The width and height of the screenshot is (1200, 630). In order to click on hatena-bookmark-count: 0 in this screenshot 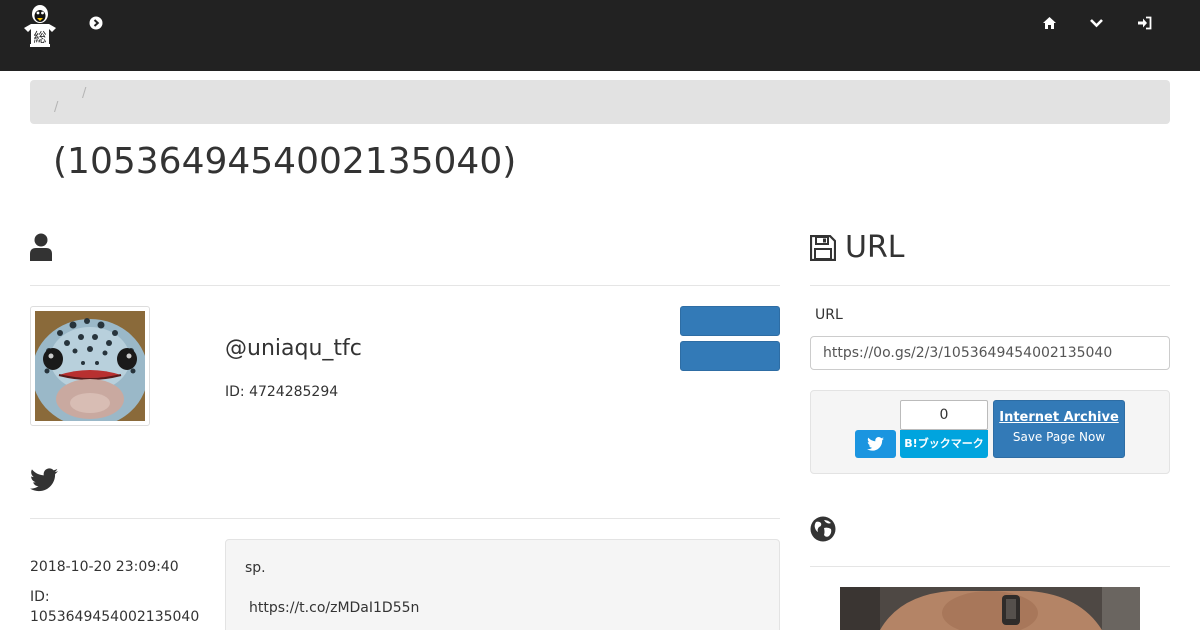, I will do `click(944, 415)`.